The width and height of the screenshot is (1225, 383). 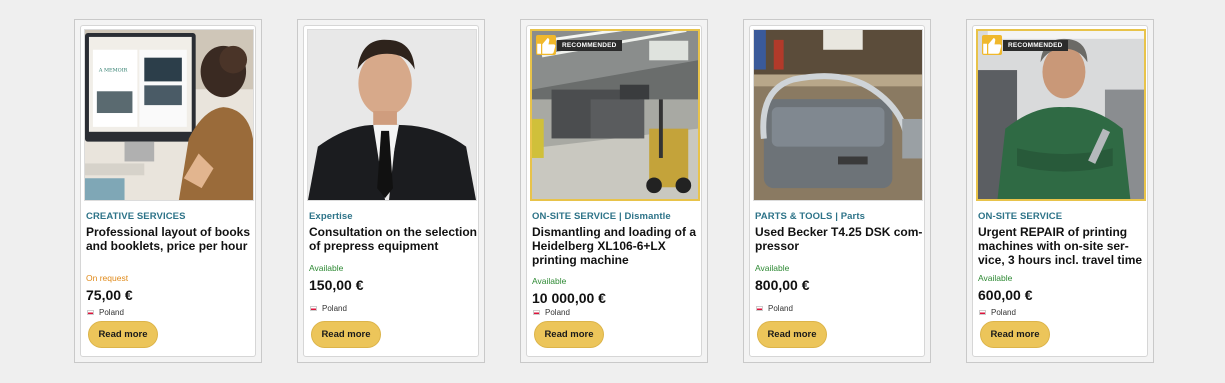 What do you see at coordinates (601, 216) in the screenshot?
I see `card-category: ON-SITE SERVICE | Dismantle` at bounding box center [601, 216].